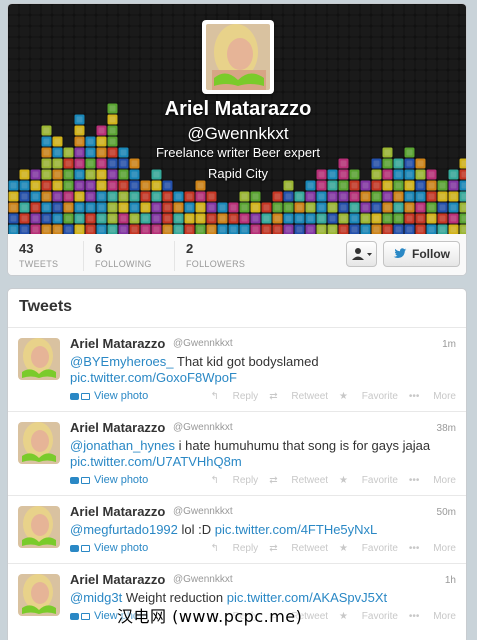  What do you see at coordinates (122, 361) in the screenshot?
I see `tweet-mention-link: @BYEmyheroes_` at bounding box center [122, 361].